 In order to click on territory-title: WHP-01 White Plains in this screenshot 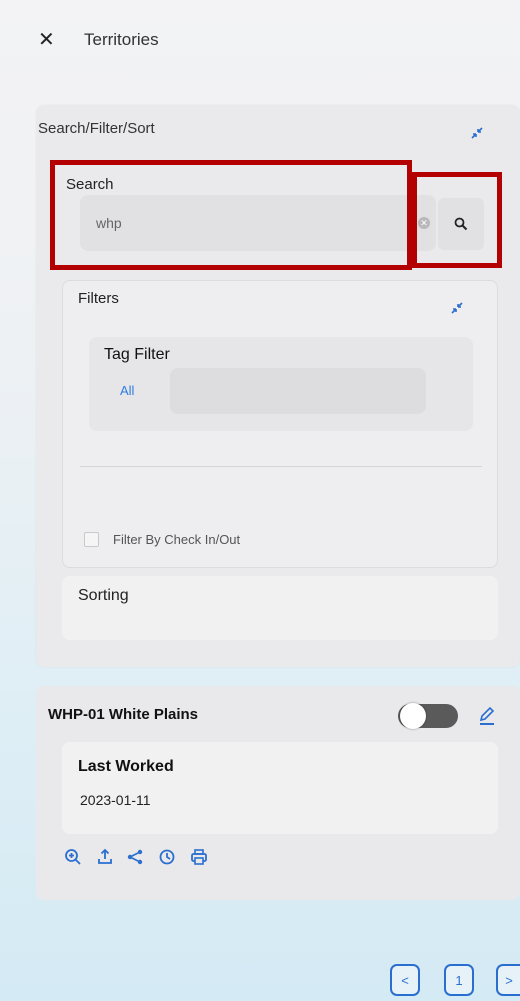, I will do `click(123, 714)`.